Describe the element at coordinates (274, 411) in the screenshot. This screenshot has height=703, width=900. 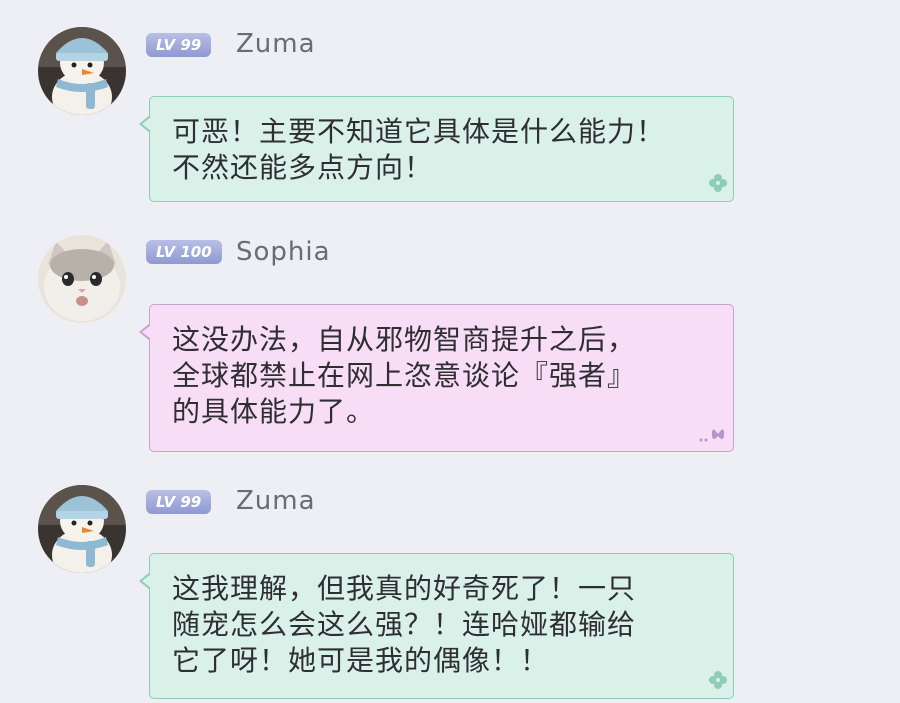
I see `message-line: 的具体能力了。` at that location.